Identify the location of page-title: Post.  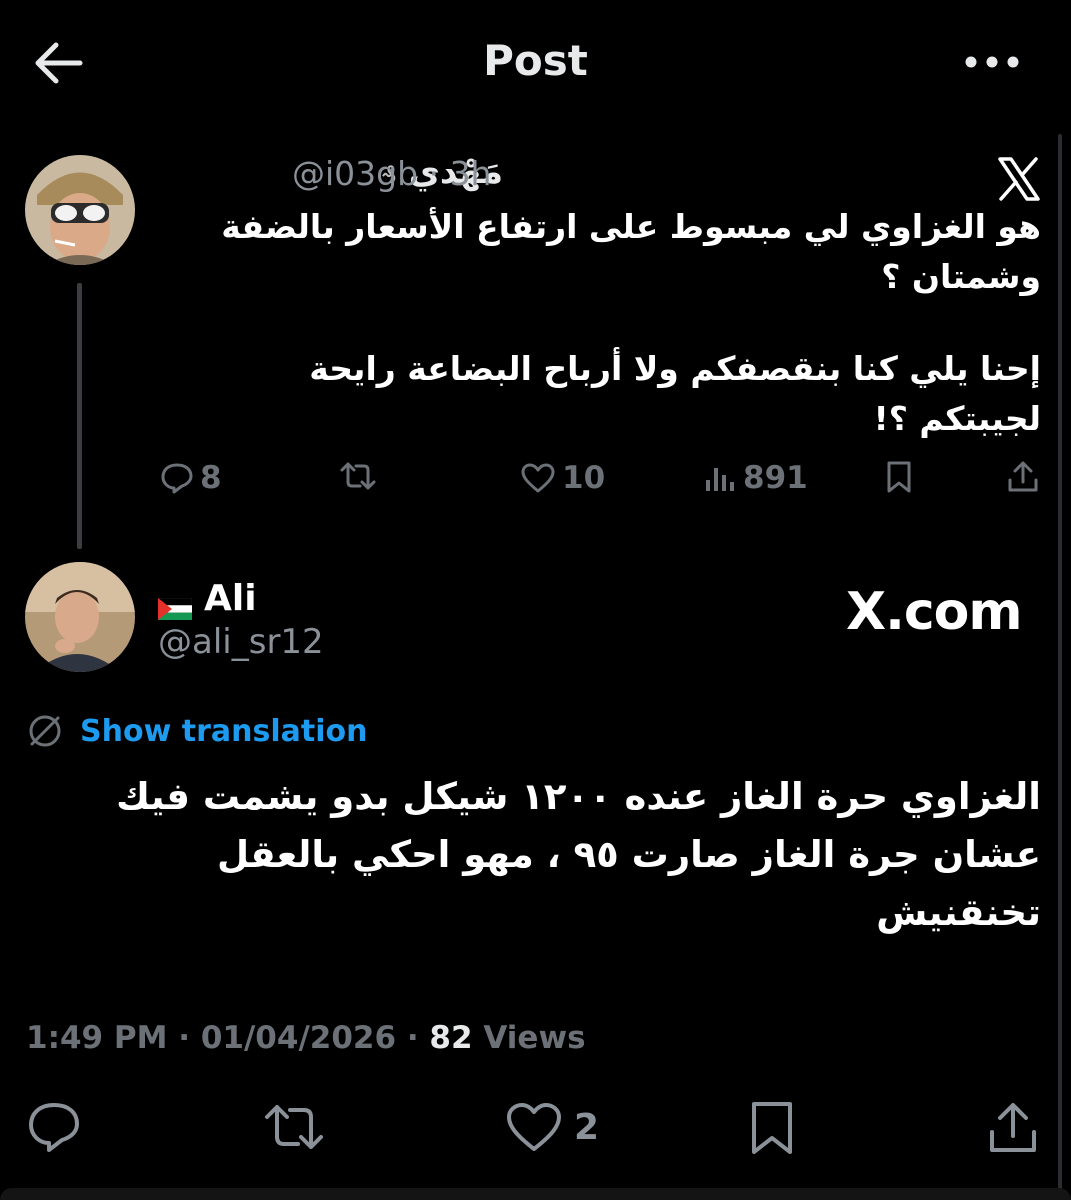
(535, 60).